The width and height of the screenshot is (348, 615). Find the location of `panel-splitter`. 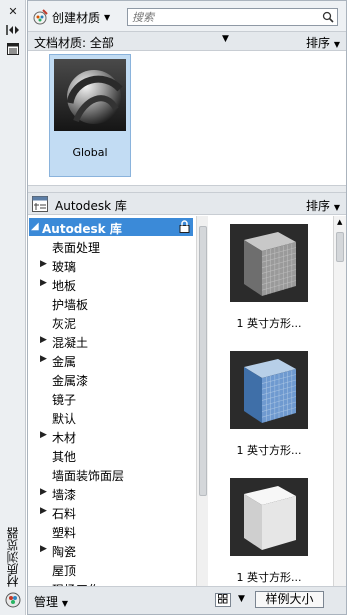

panel-splitter is located at coordinates (187, 189).